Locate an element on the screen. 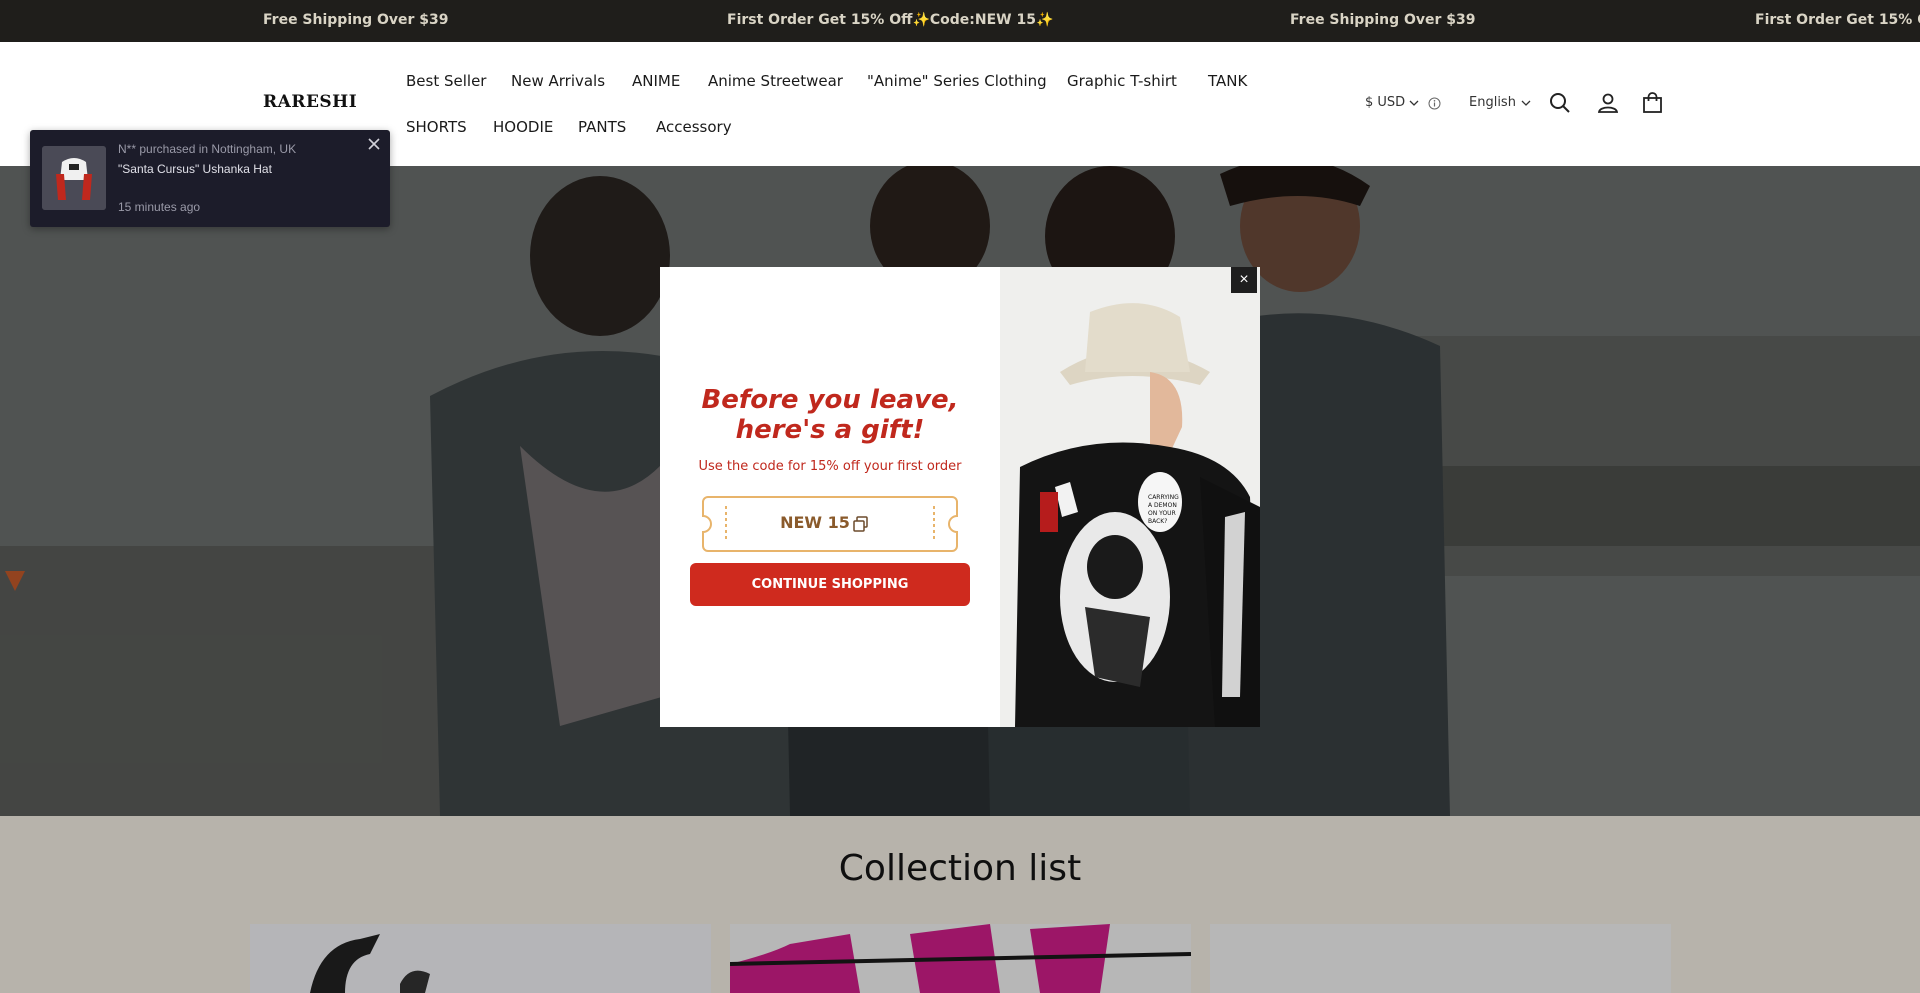 The width and height of the screenshot is (1920, 993). model-sweatshirt-image: CARRYING A DEMON ON YOUR BACK? is located at coordinates (1130, 497).